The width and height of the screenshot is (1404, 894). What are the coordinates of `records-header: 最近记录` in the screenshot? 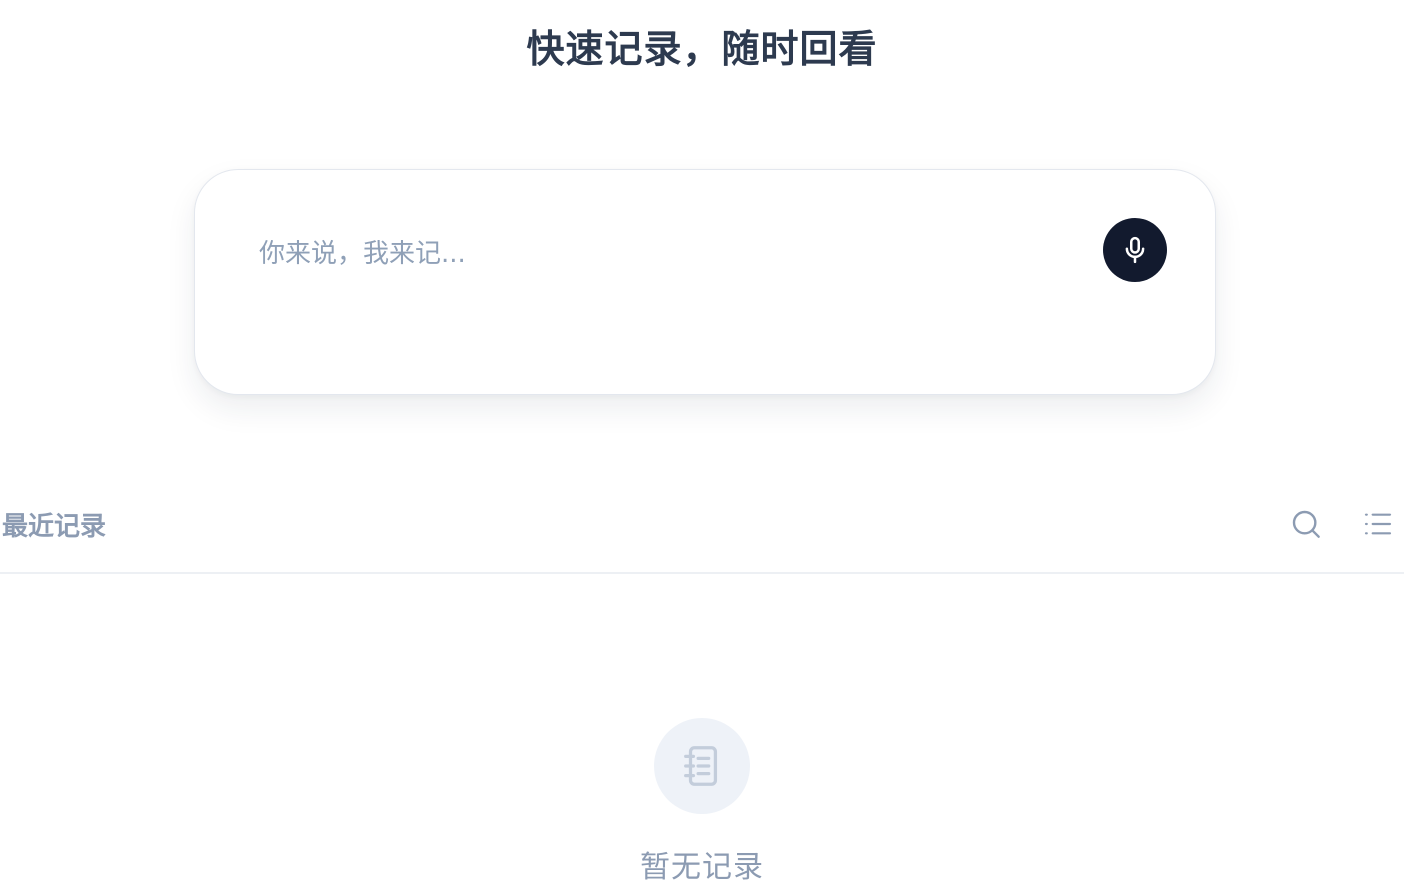 It's located at (702, 537).